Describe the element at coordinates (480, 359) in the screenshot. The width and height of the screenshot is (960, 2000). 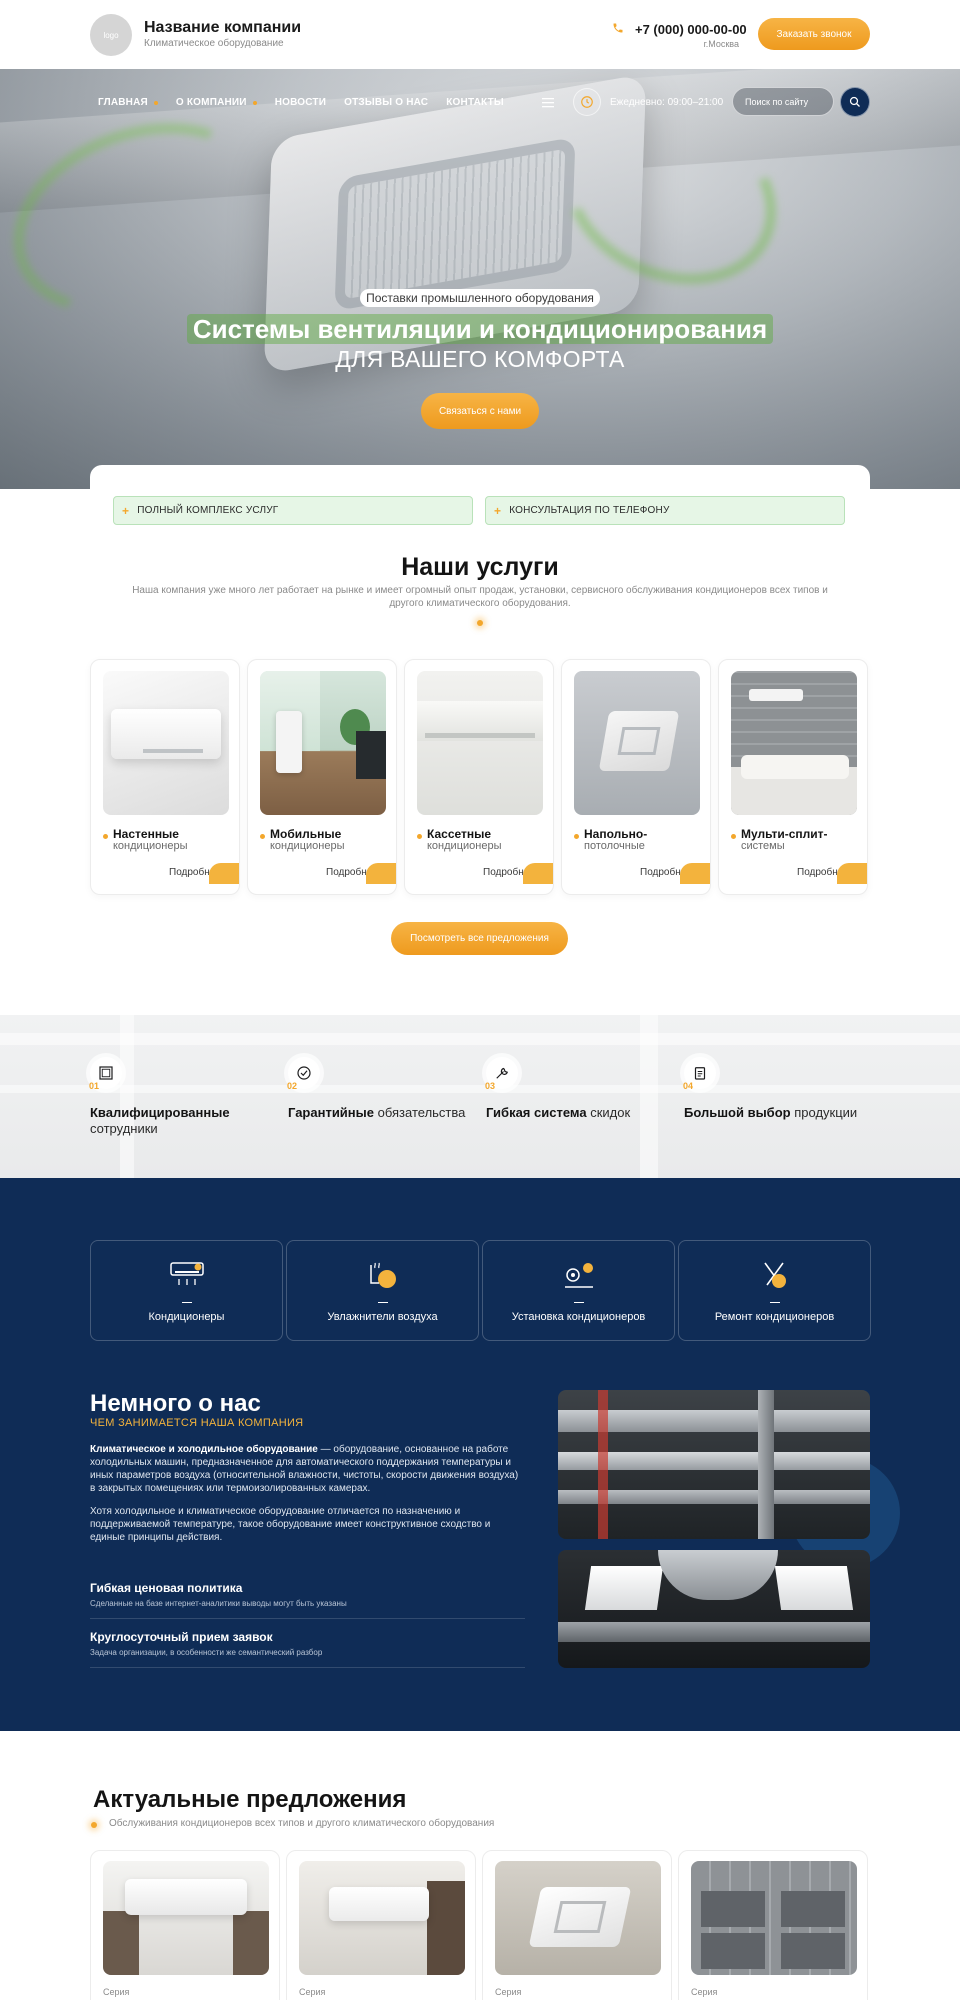
I see `hero-subtitle: ДЛЯ ВАШЕГО КОМФОРТА` at that location.